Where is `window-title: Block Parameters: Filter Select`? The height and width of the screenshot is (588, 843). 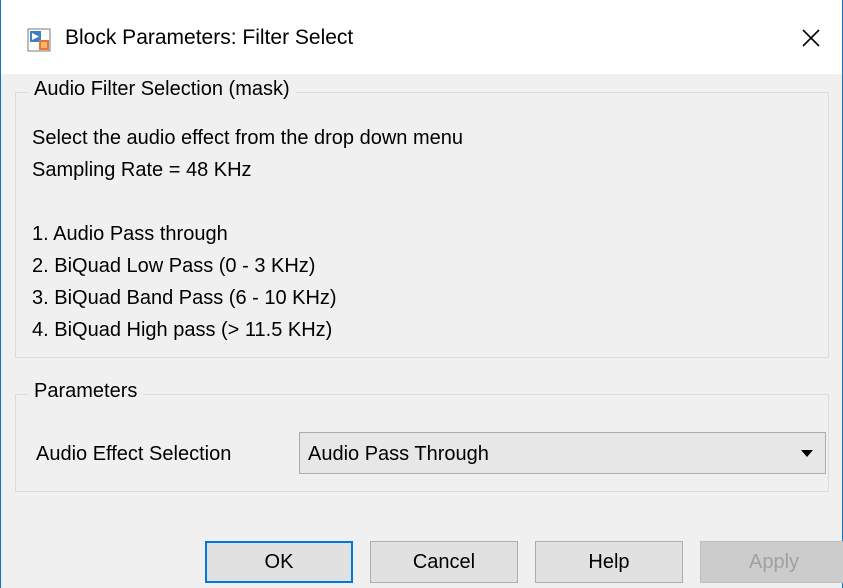 window-title: Block Parameters: Filter Select is located at coordinates (209, 37).